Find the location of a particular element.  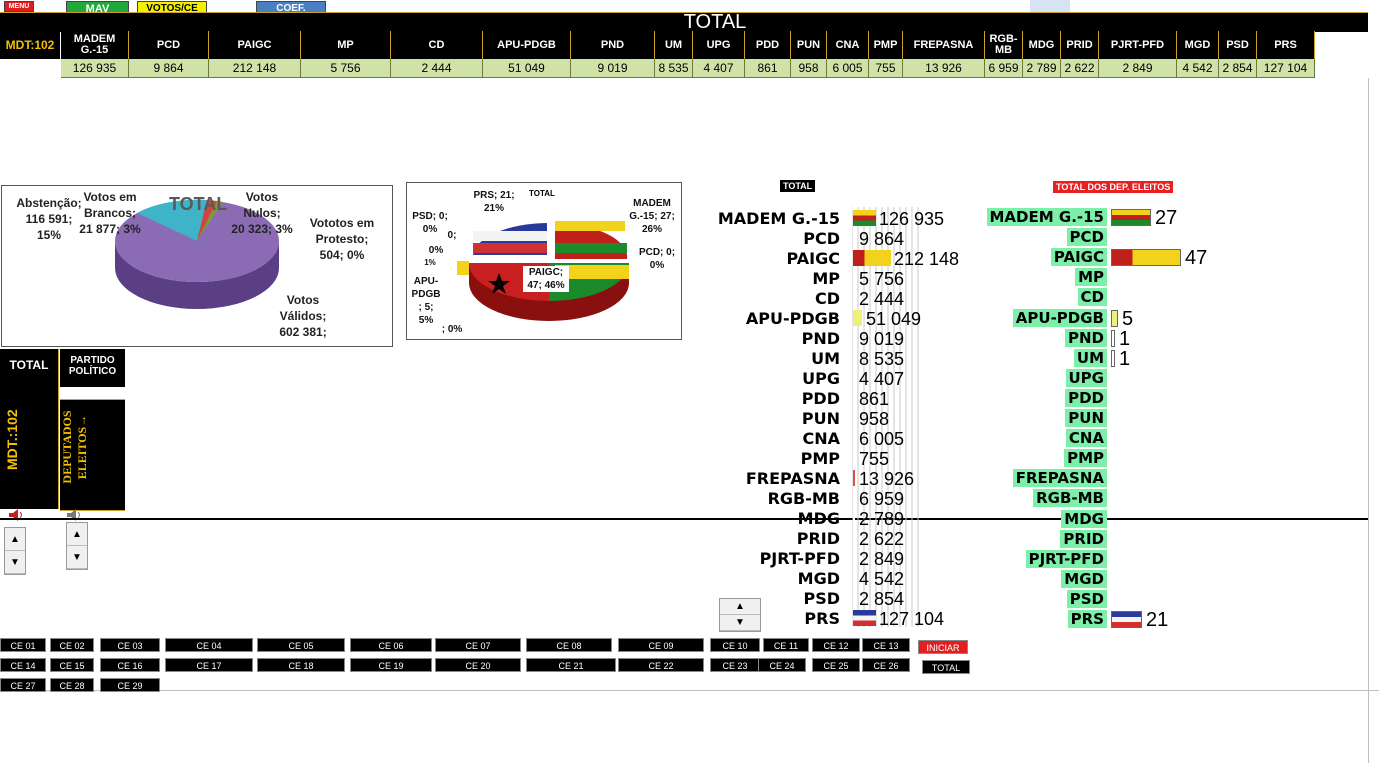

party-header-8: UPG is located at coordinates (719, 45).